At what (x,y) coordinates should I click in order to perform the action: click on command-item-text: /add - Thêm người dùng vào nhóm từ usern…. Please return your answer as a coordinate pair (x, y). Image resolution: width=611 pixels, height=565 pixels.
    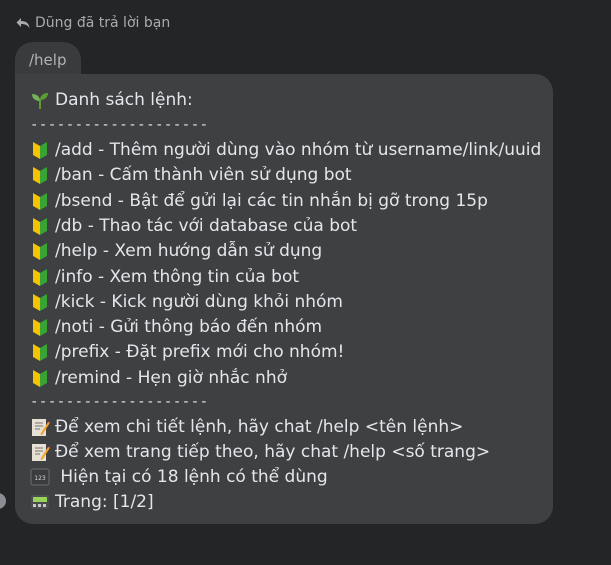
    Looking at the image, I should click on (298, 150).